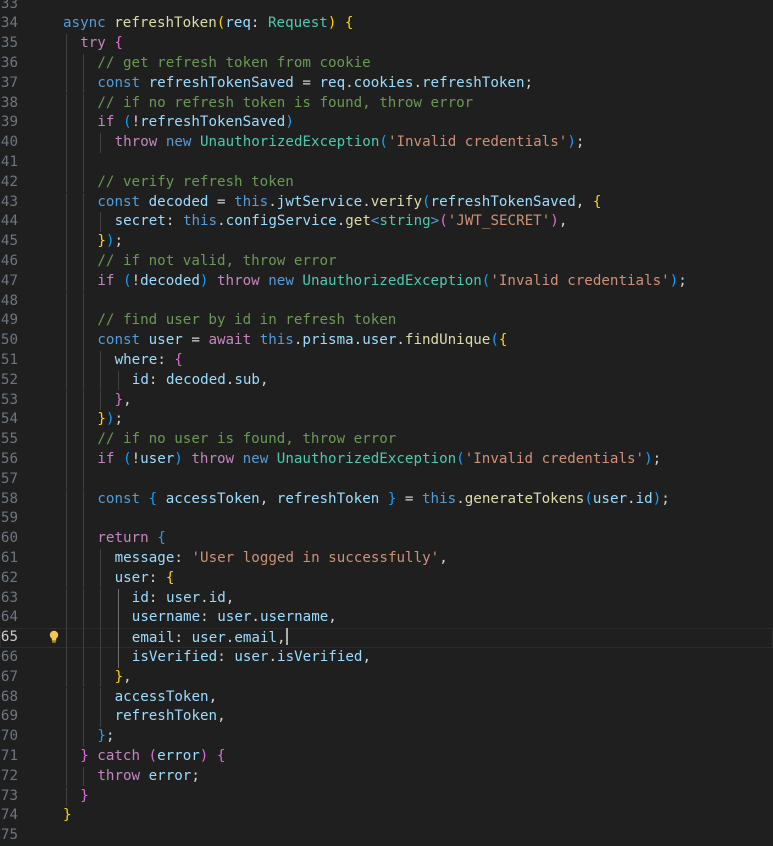 This screenshot has width=773, height=846. Describe the element at coordinates (386, 519) in the screenshot. I see `code-line: 59` at that location.